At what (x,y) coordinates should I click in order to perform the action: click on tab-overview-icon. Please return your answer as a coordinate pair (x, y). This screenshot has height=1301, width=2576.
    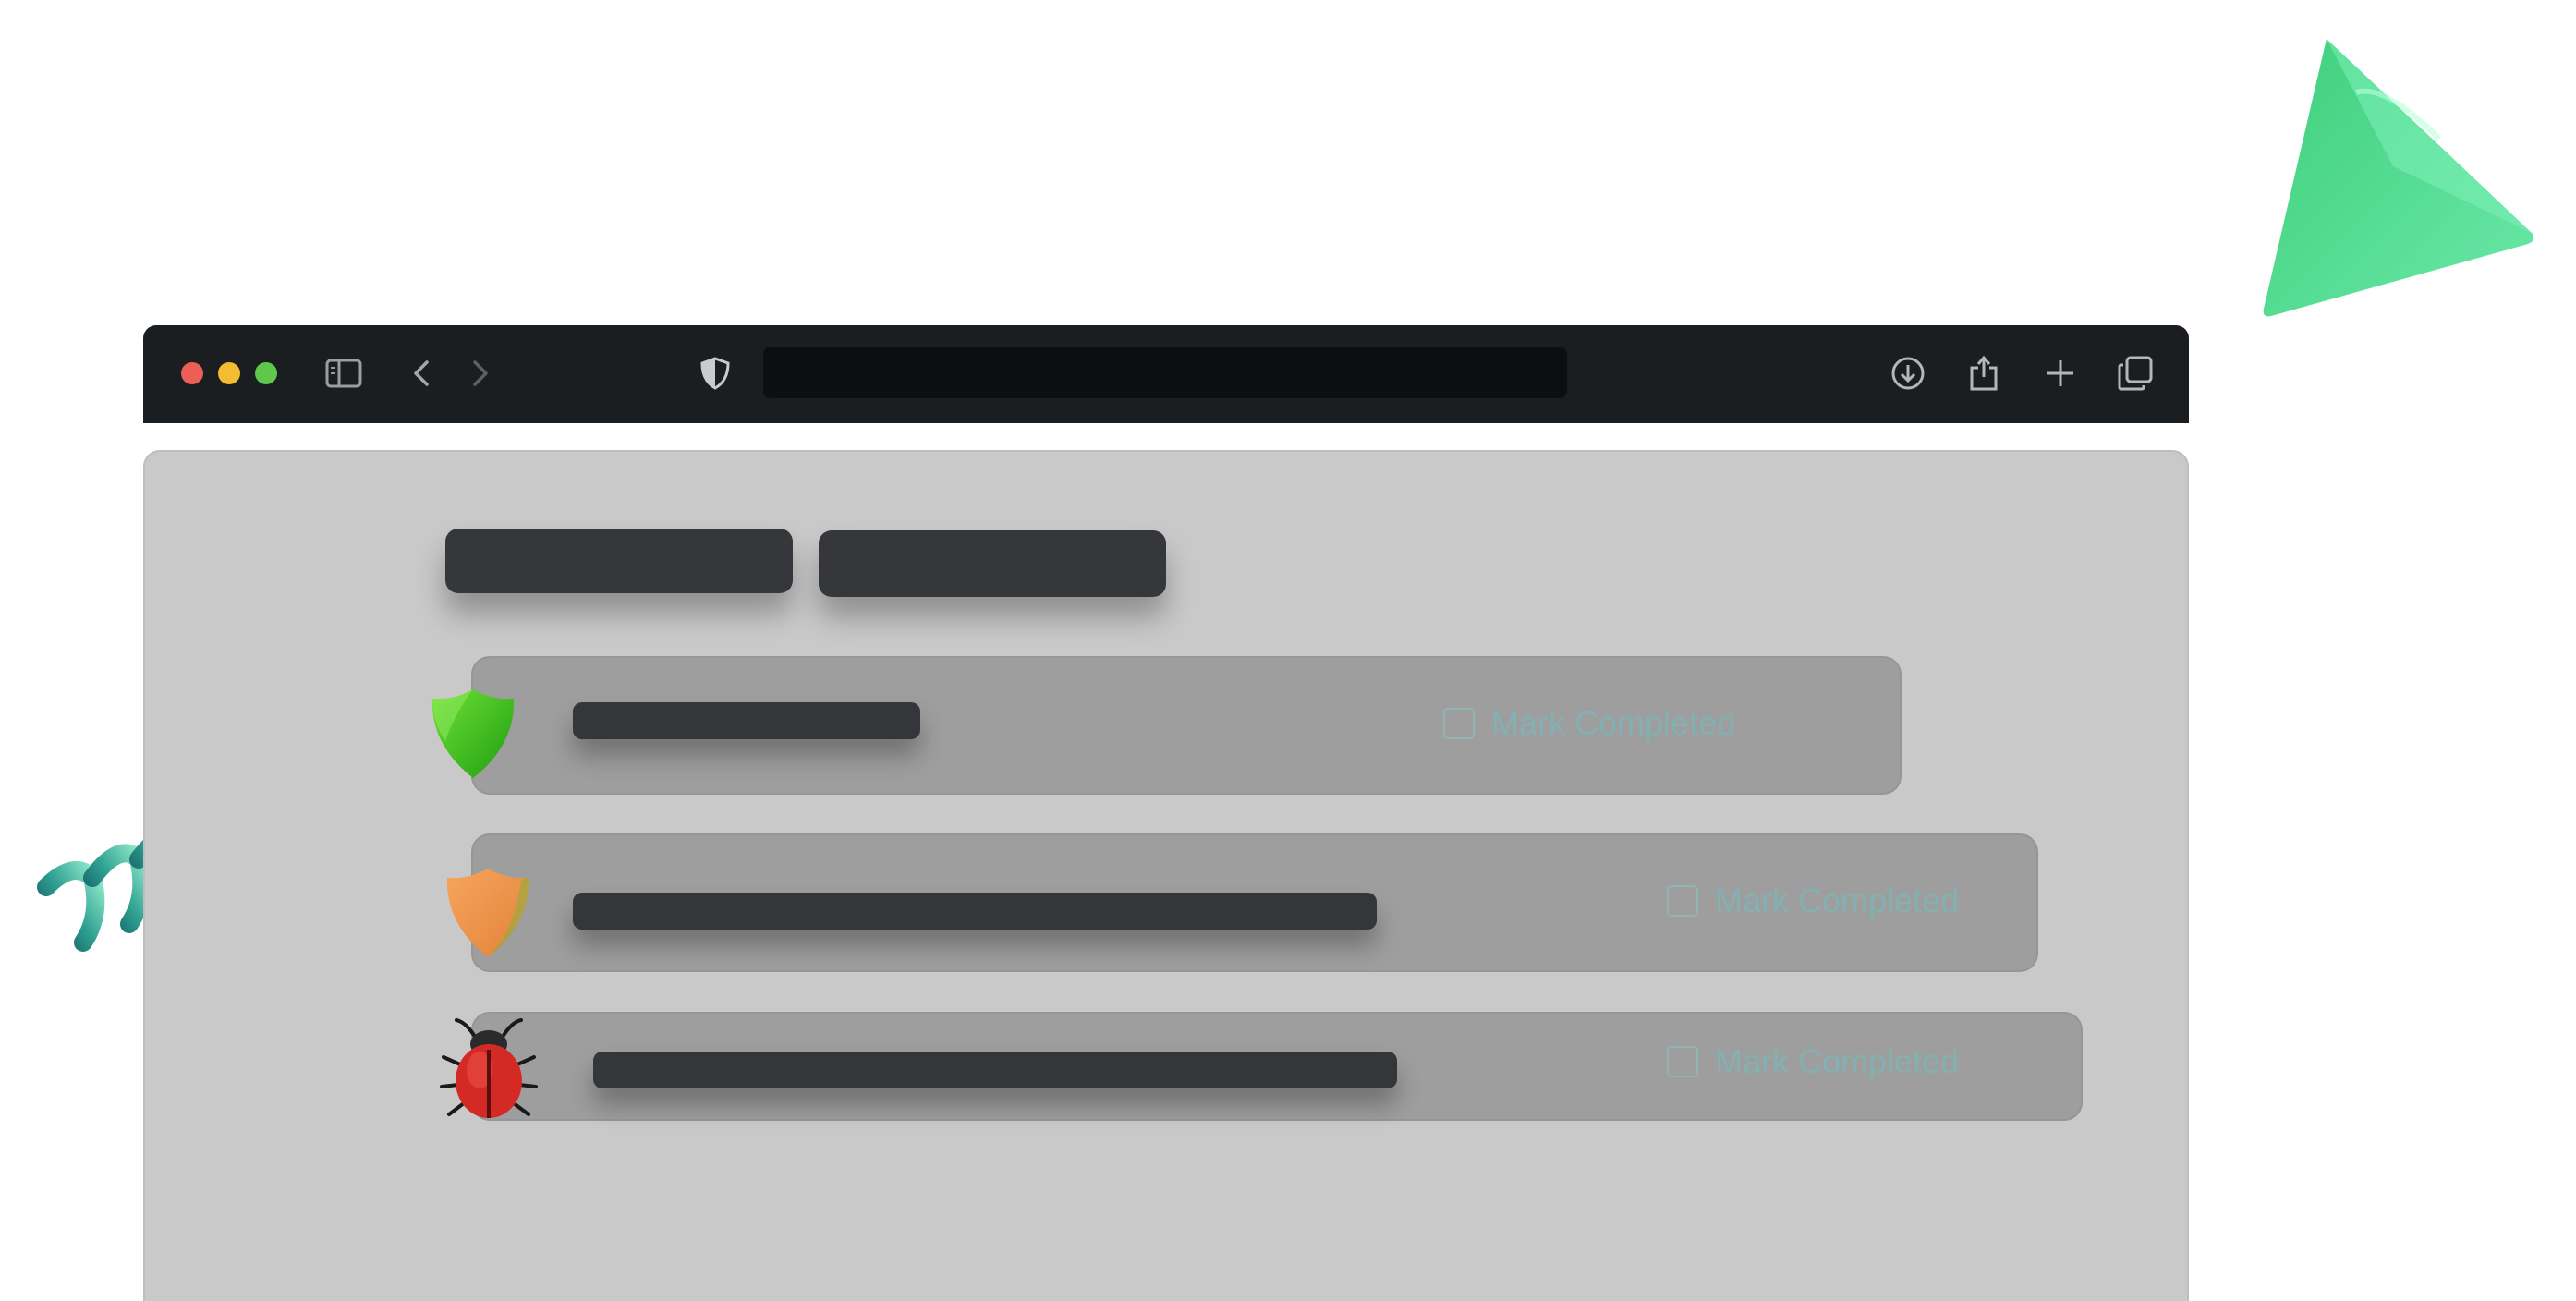
    Looking at the image, I should click on (2135, 373).